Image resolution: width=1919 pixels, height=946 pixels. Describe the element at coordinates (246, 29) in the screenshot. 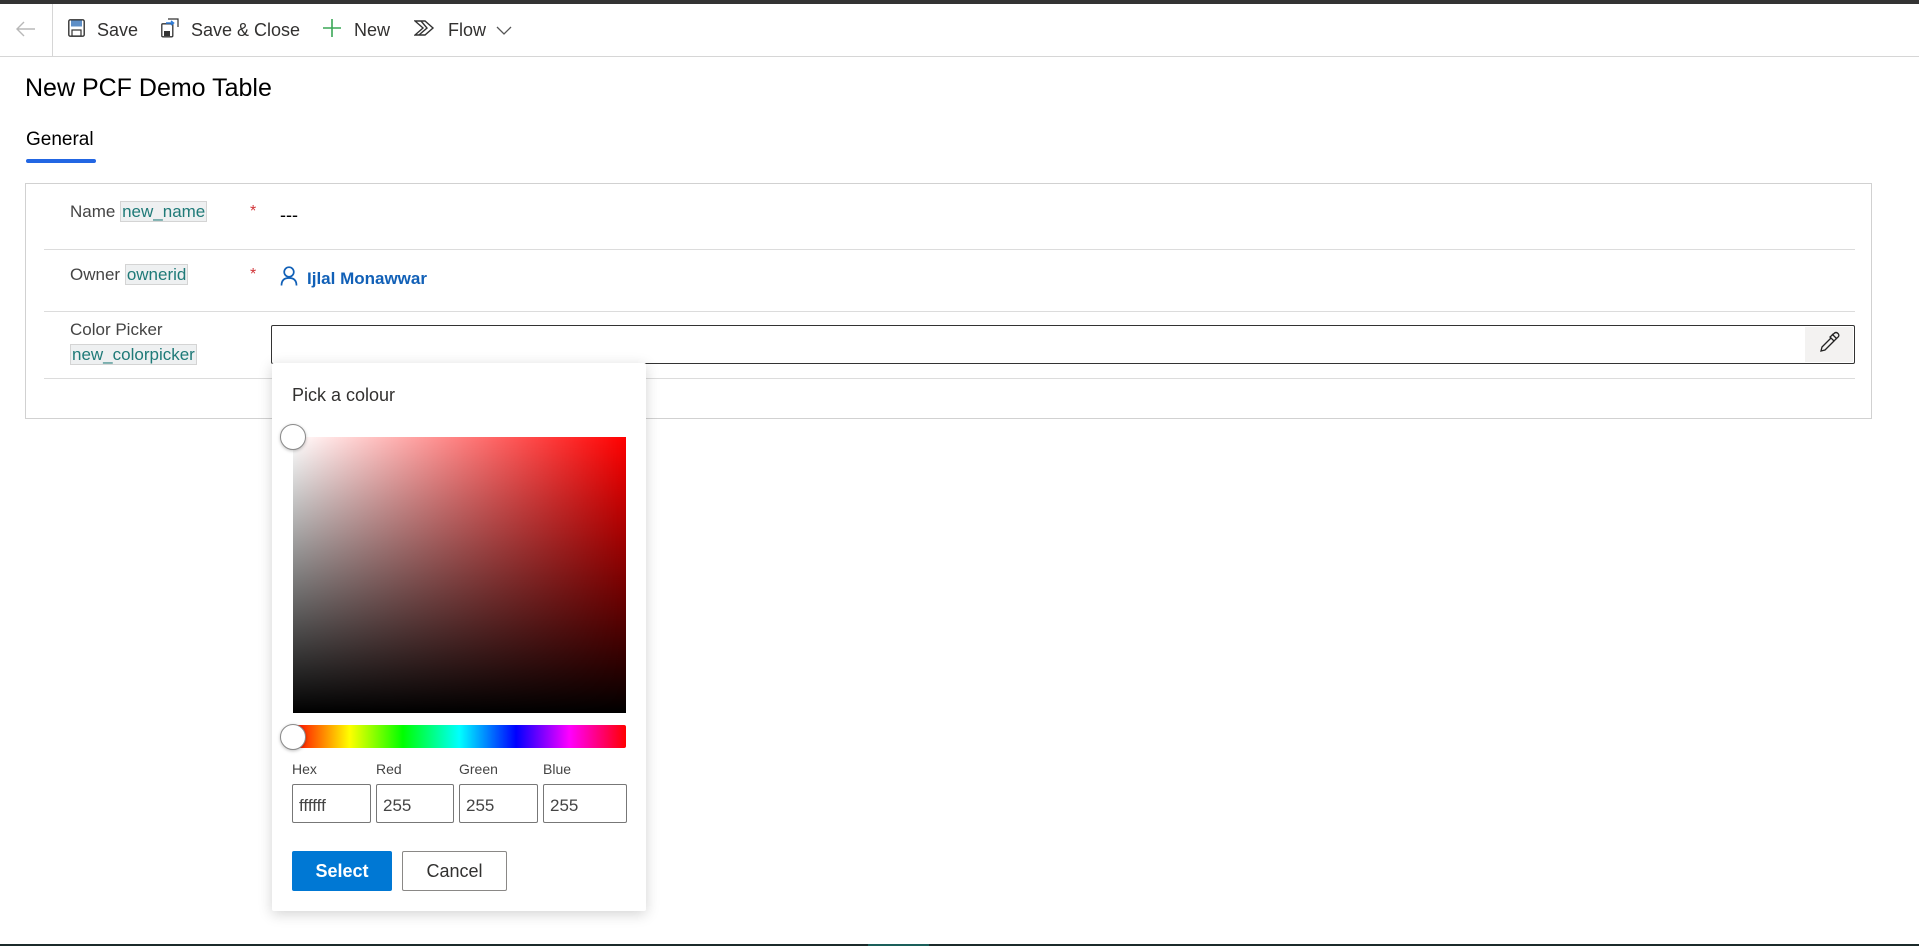

I see `save-and-close-label: Save & Close` at that location.